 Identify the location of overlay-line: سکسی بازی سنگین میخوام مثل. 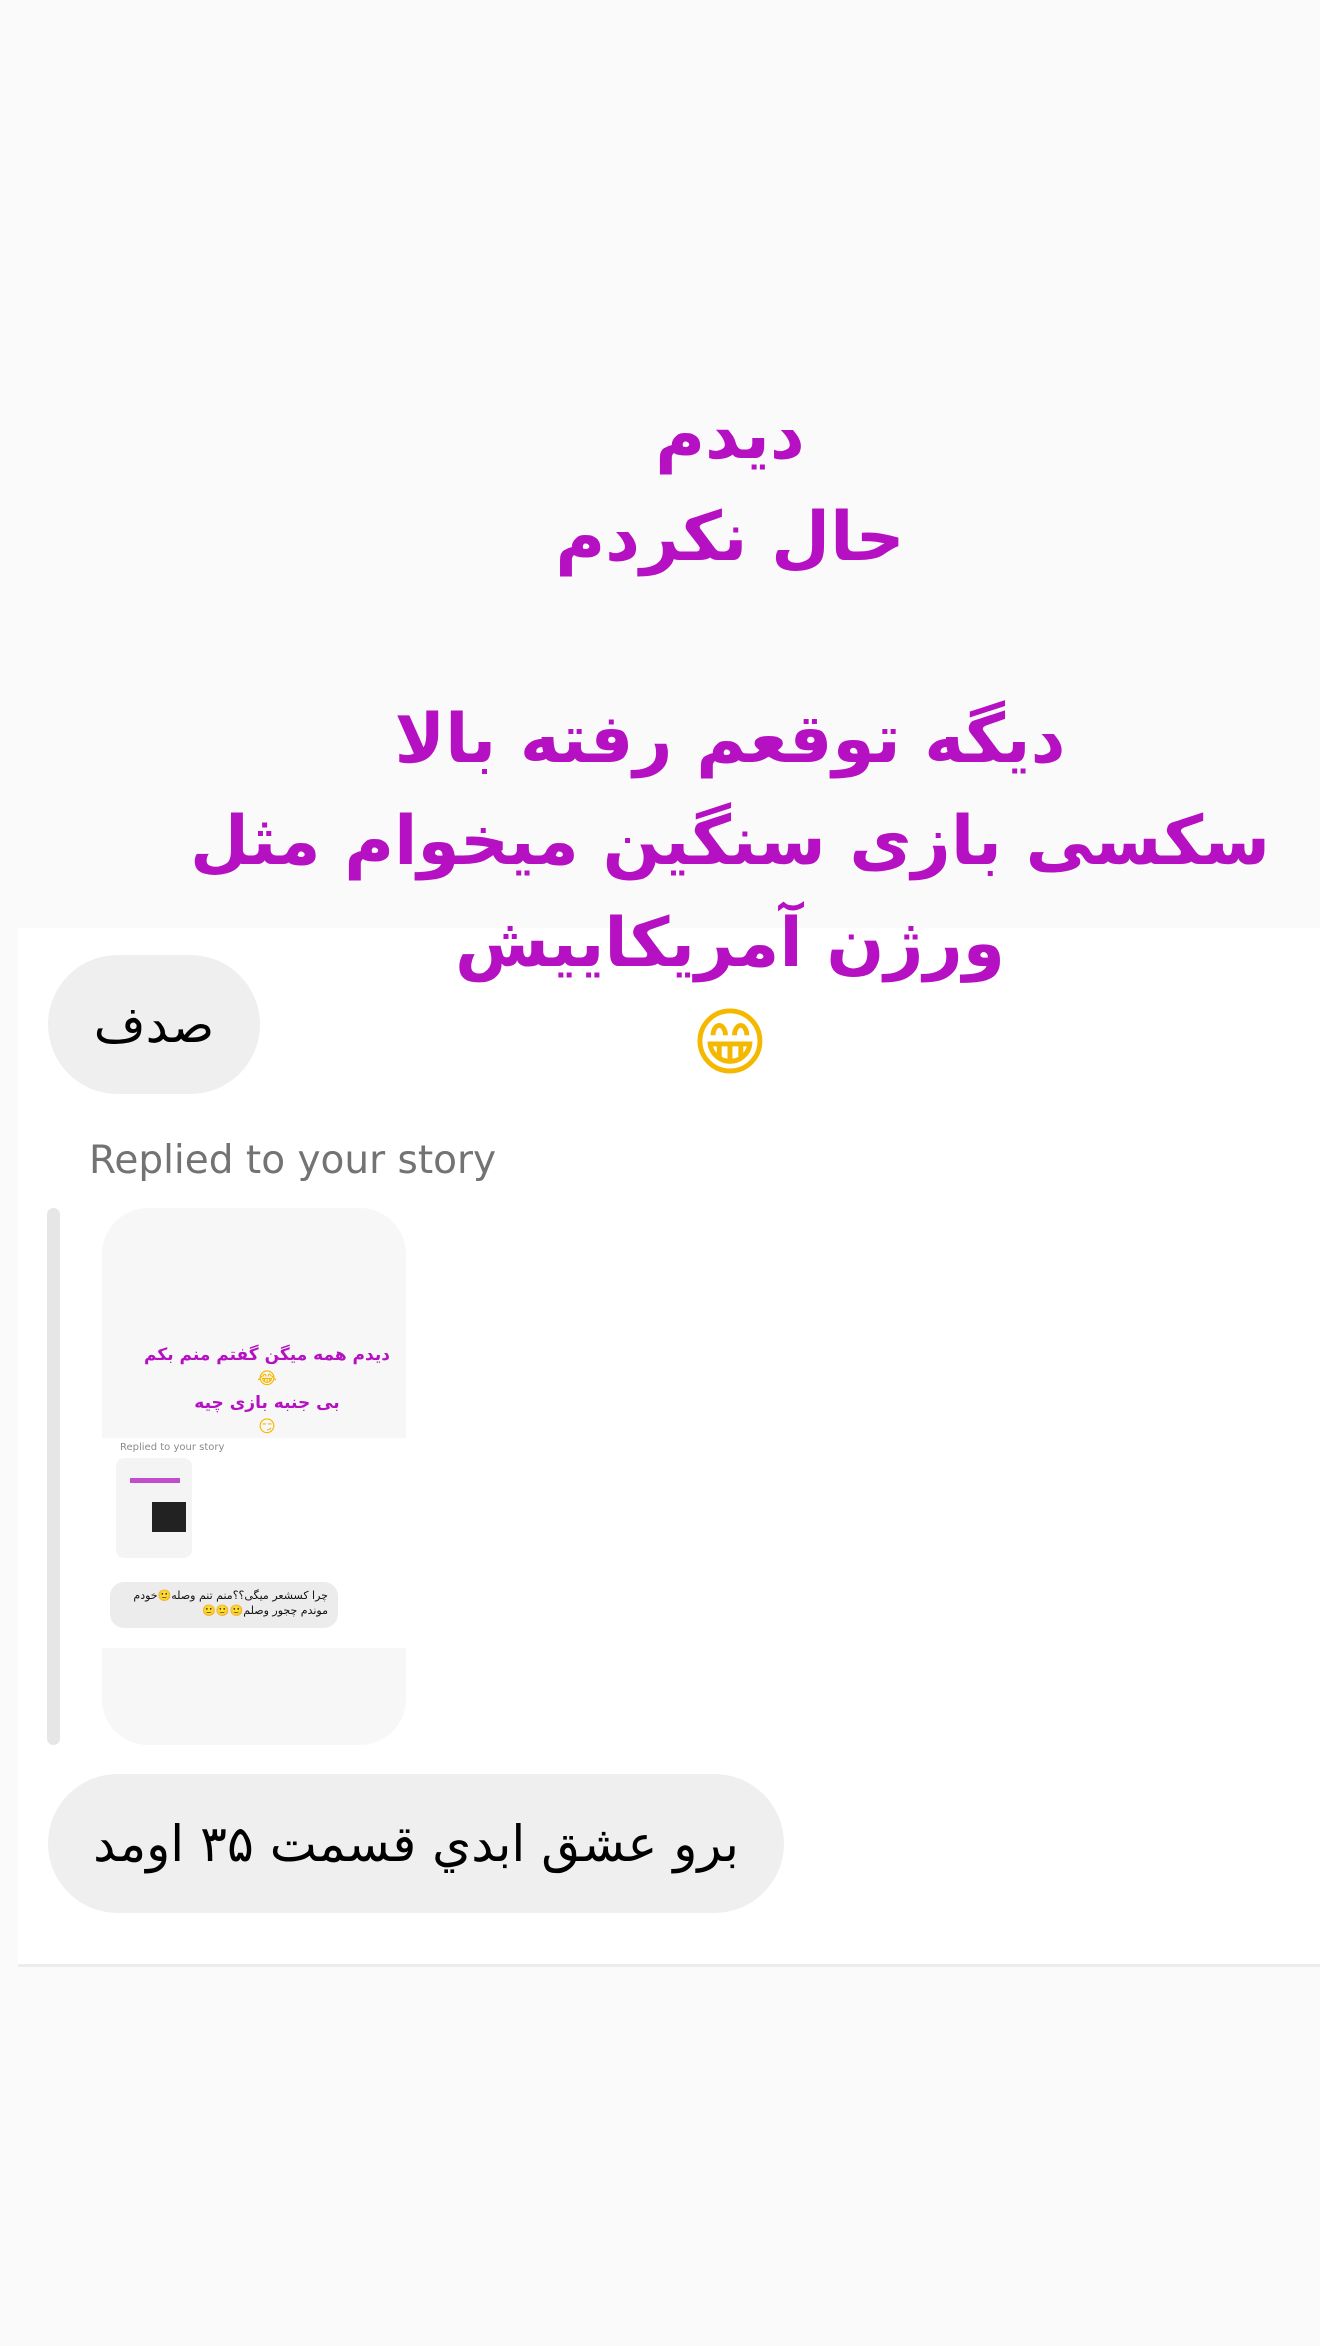
(730, 841).